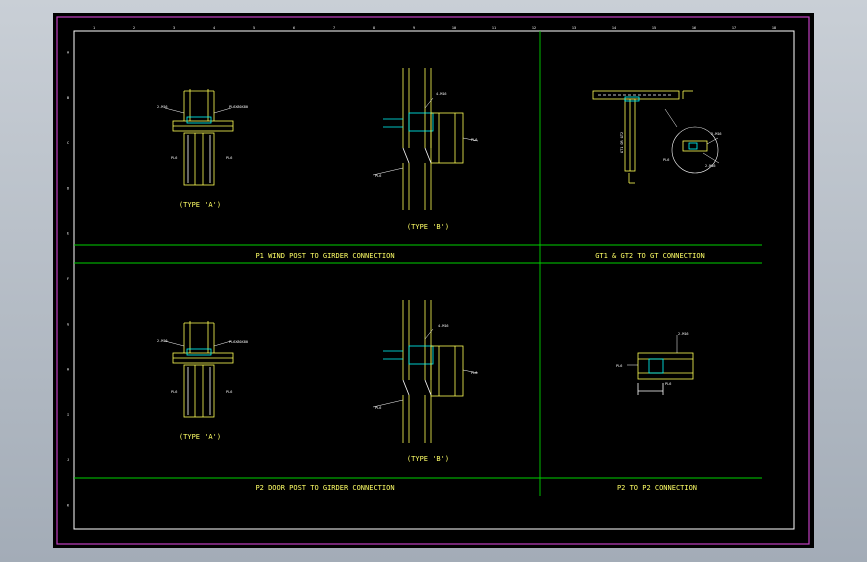 The height and width of the screenshot is (562, 867). I want to click on section-title-p2: P2 DOOR POST TO GIRDER CONNECTION, so click(324, 488).